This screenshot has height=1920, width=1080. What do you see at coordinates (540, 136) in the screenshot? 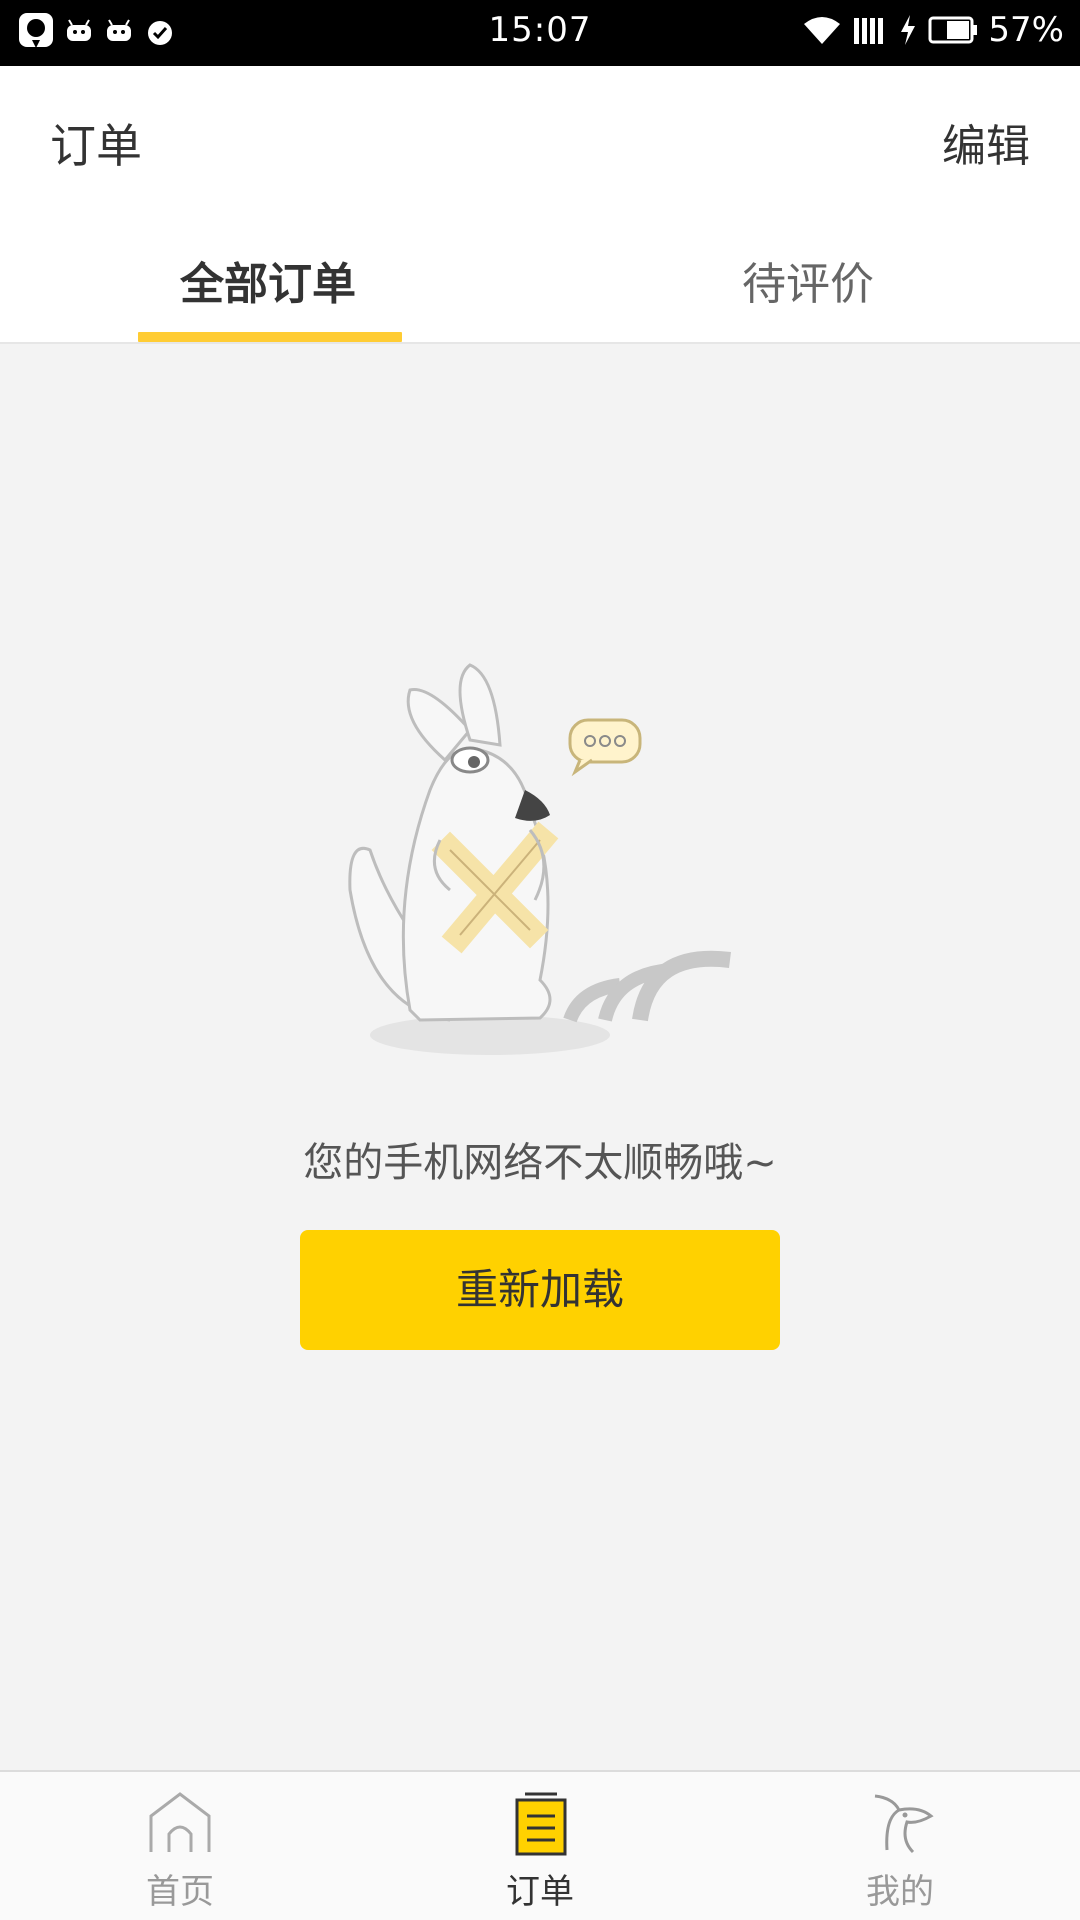
I see `header: 订单 编辑` at bounding box center [540, 136].